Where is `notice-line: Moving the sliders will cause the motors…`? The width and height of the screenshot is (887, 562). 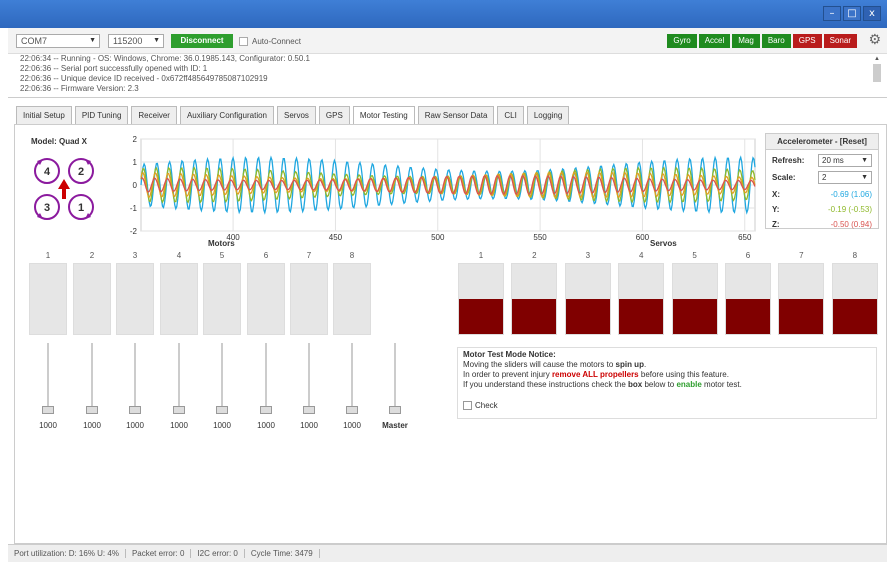
notice-line: Moving the sliders will cause the motors… is located at coordinates (667, 365).